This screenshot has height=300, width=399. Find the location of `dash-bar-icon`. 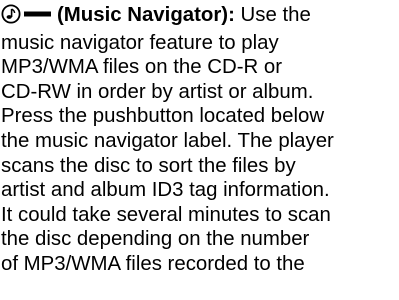

dash-bar-icon is located at coordinates (37, 14).